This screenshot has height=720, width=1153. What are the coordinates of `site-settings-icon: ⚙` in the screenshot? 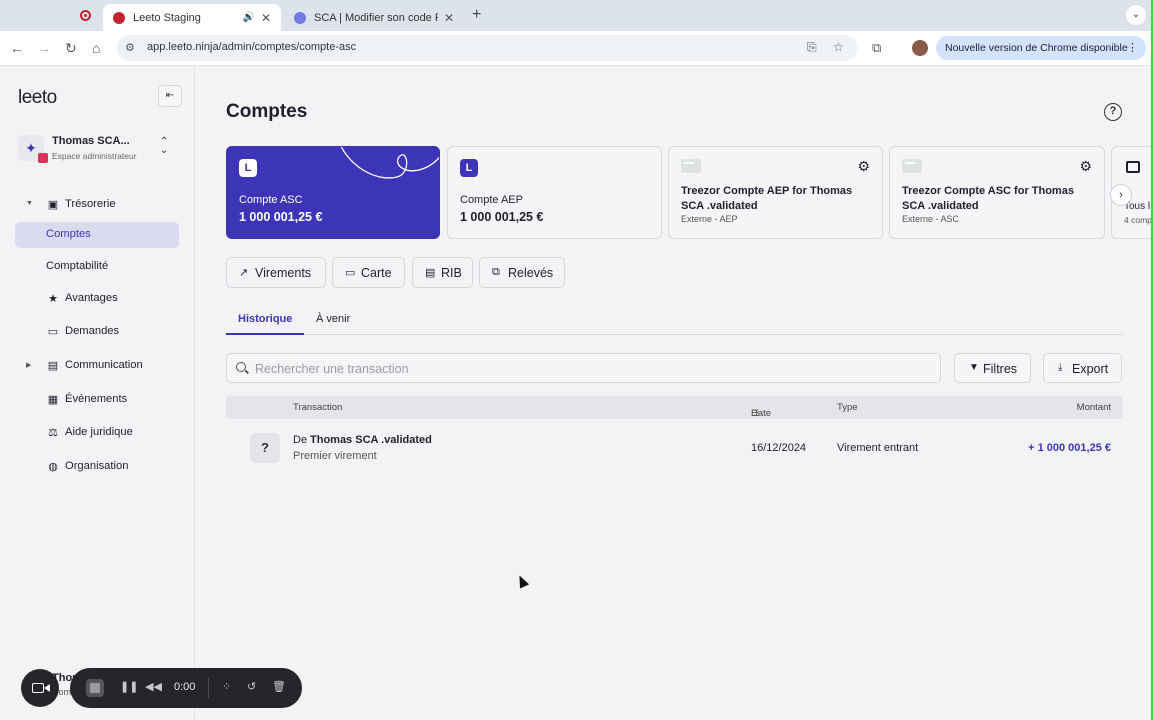 It's located at (130, 47).